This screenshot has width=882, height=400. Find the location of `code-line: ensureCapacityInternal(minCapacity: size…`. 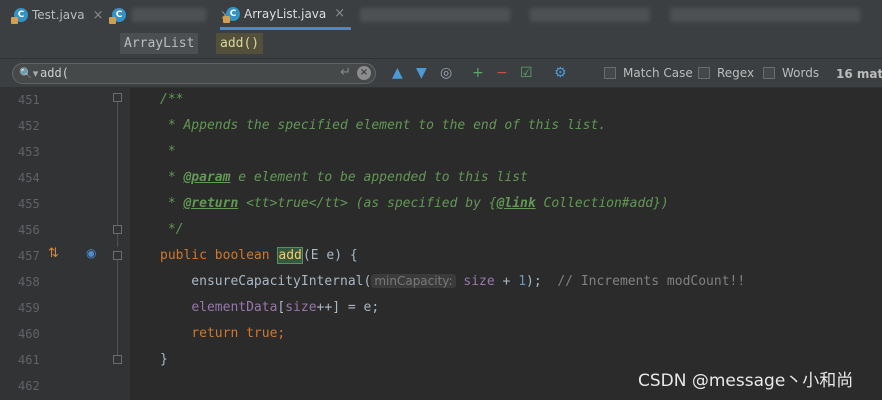

code-line: ensureCapacityInternal(minCapacity: size… is located at coordinates (453, 281).